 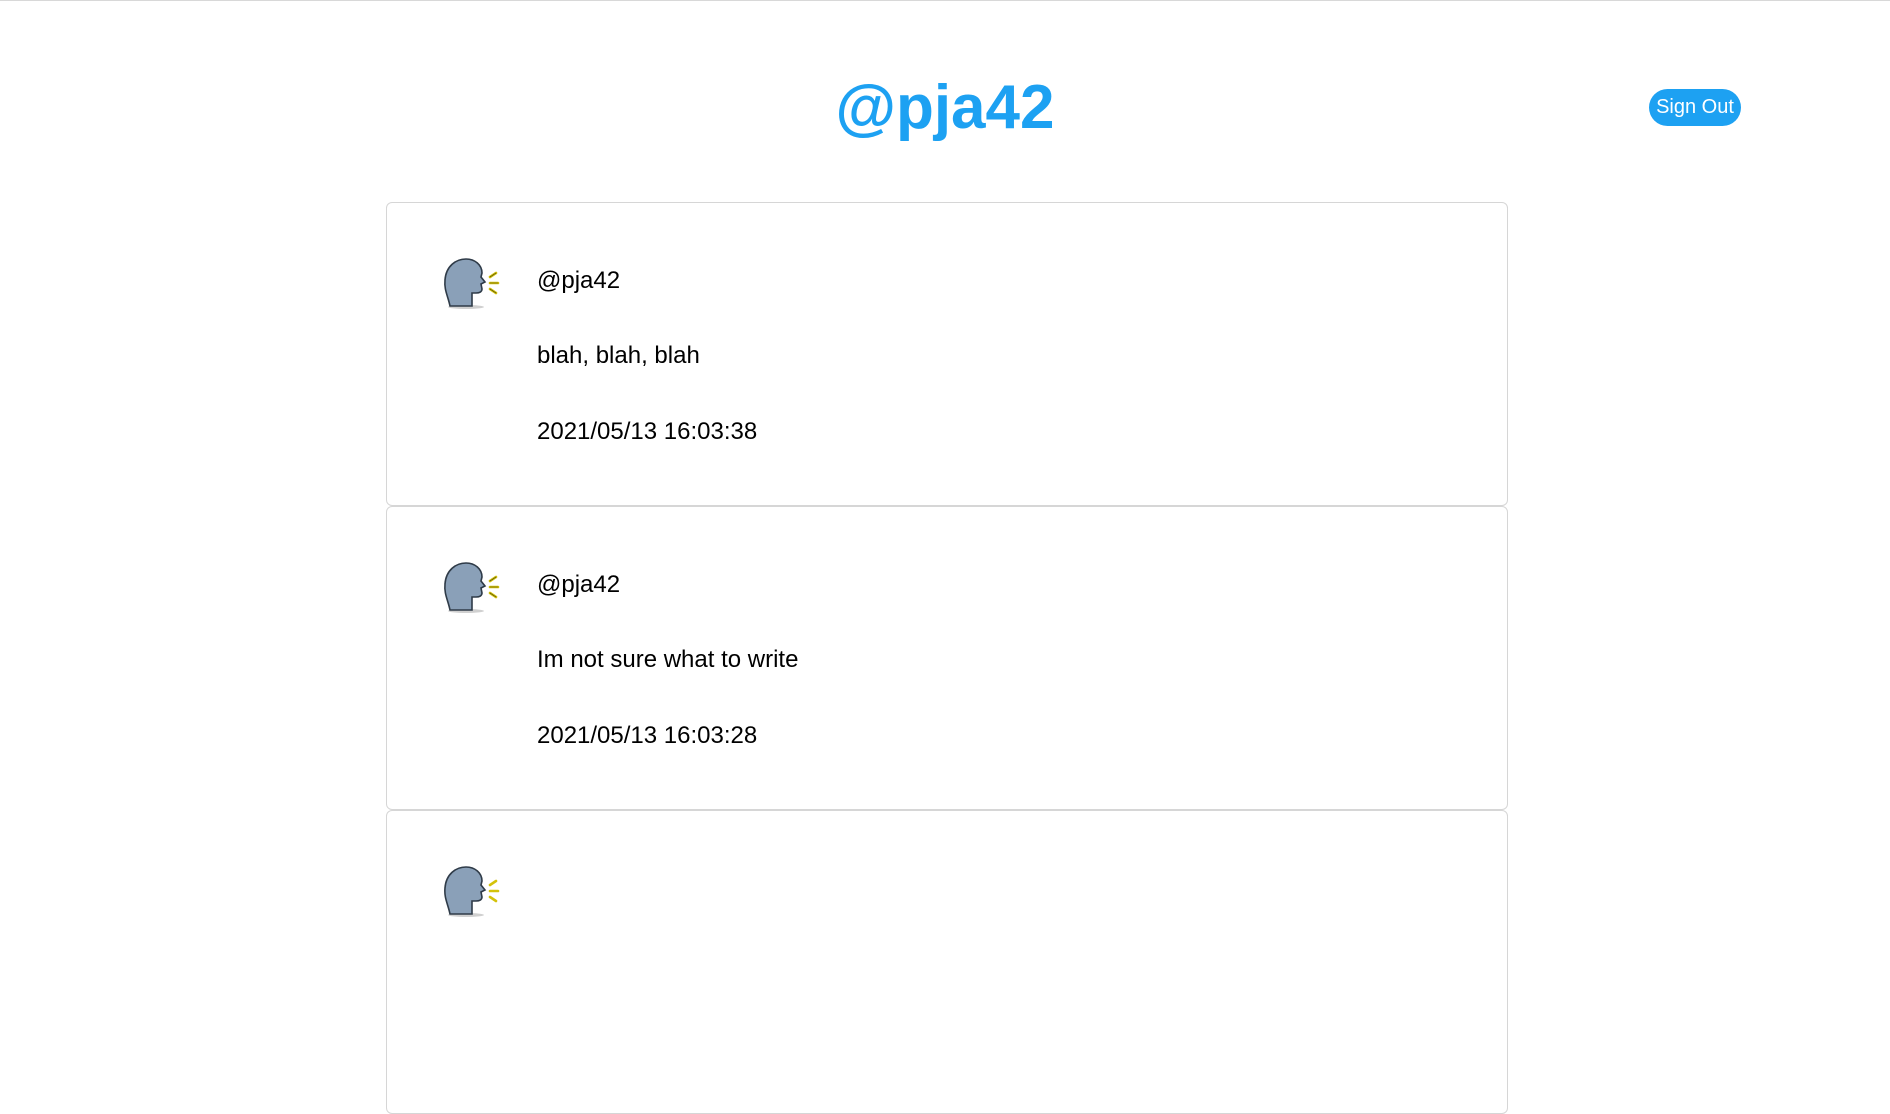 What do you see at coordinates (647, 735) in the screenshot?
I see `post-timestamp: 2021/05/13 16:03:28` at bounding box center [647, 735].